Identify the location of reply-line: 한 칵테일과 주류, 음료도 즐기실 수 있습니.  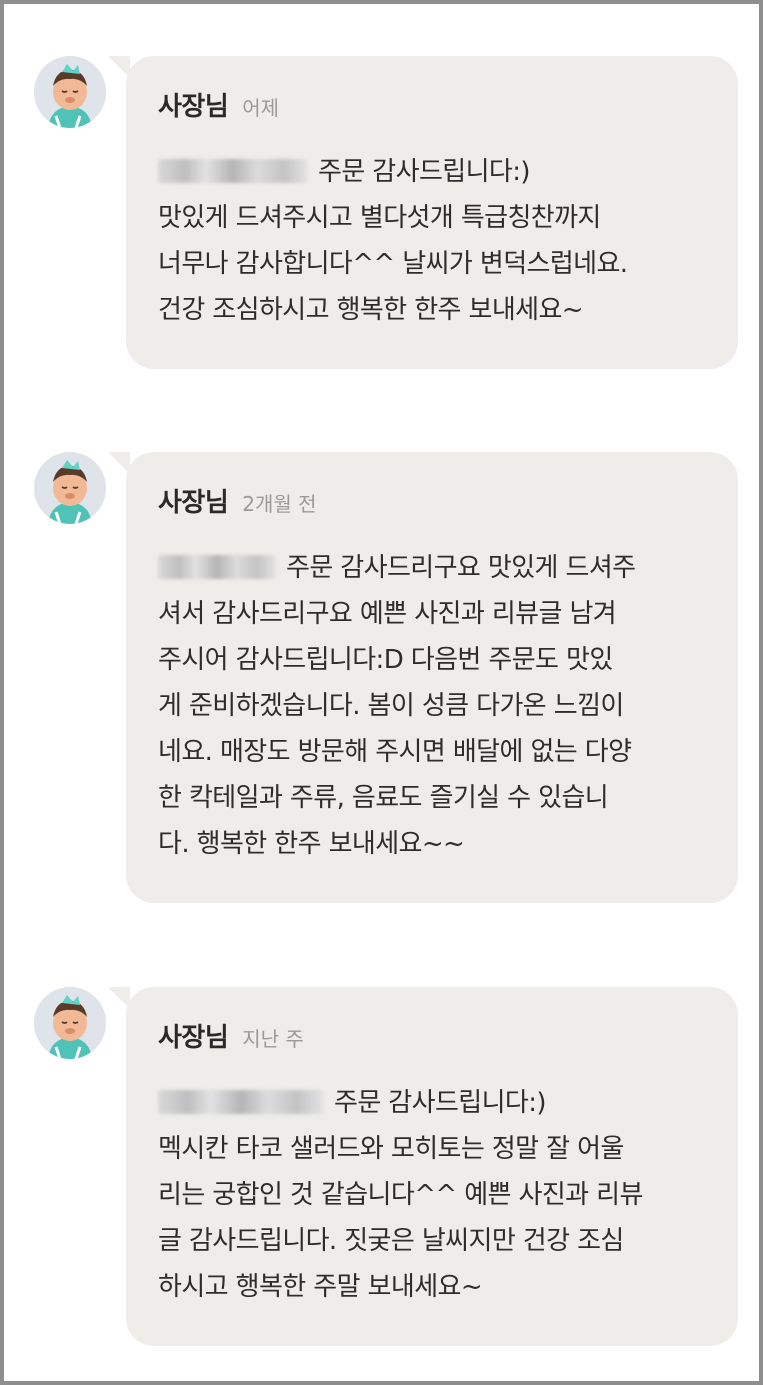
(383, 798).